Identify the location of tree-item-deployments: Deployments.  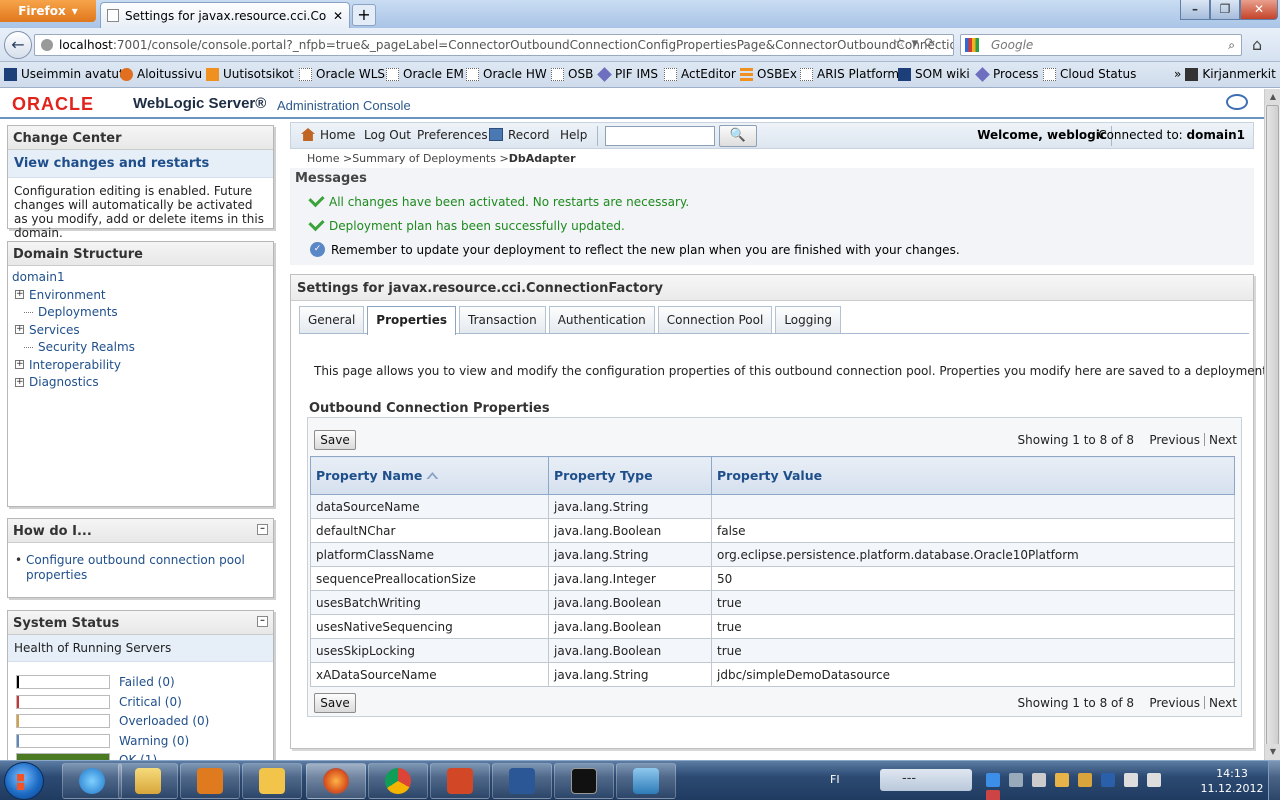
(140, 313).